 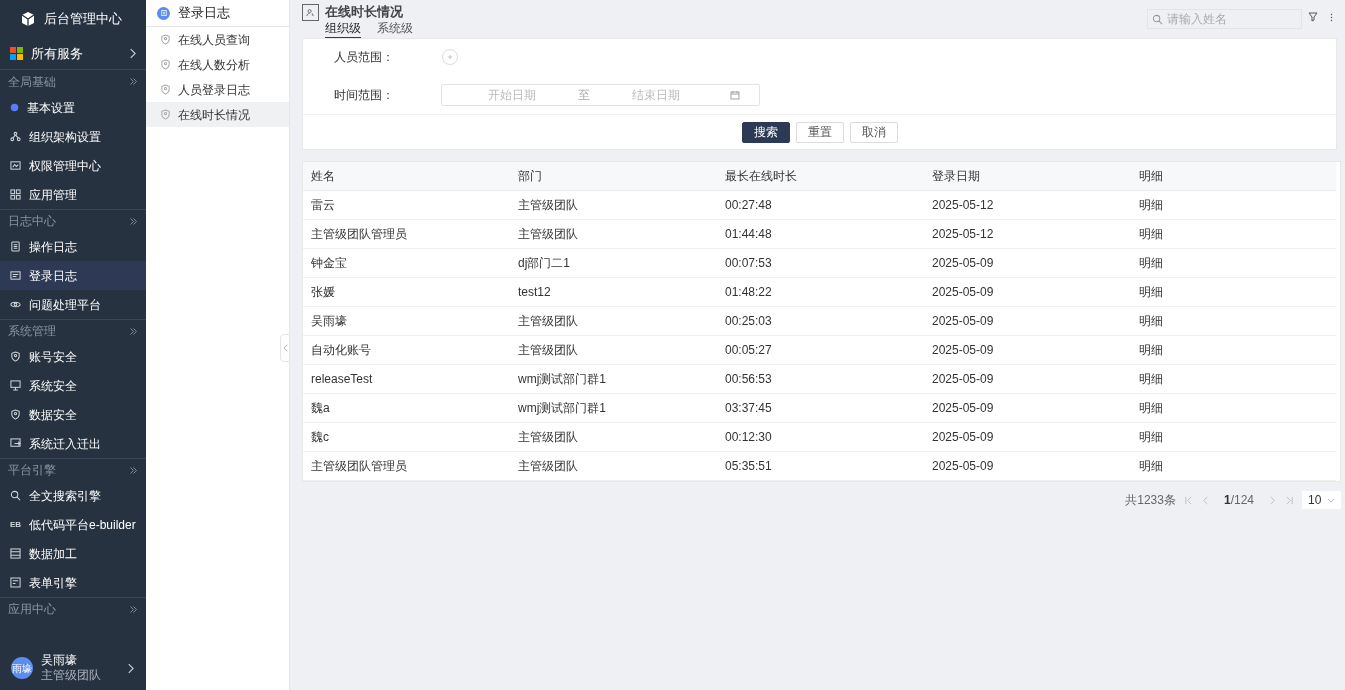 I want to click on sidebar-item: 账号安全, so click(x=73, y=356).